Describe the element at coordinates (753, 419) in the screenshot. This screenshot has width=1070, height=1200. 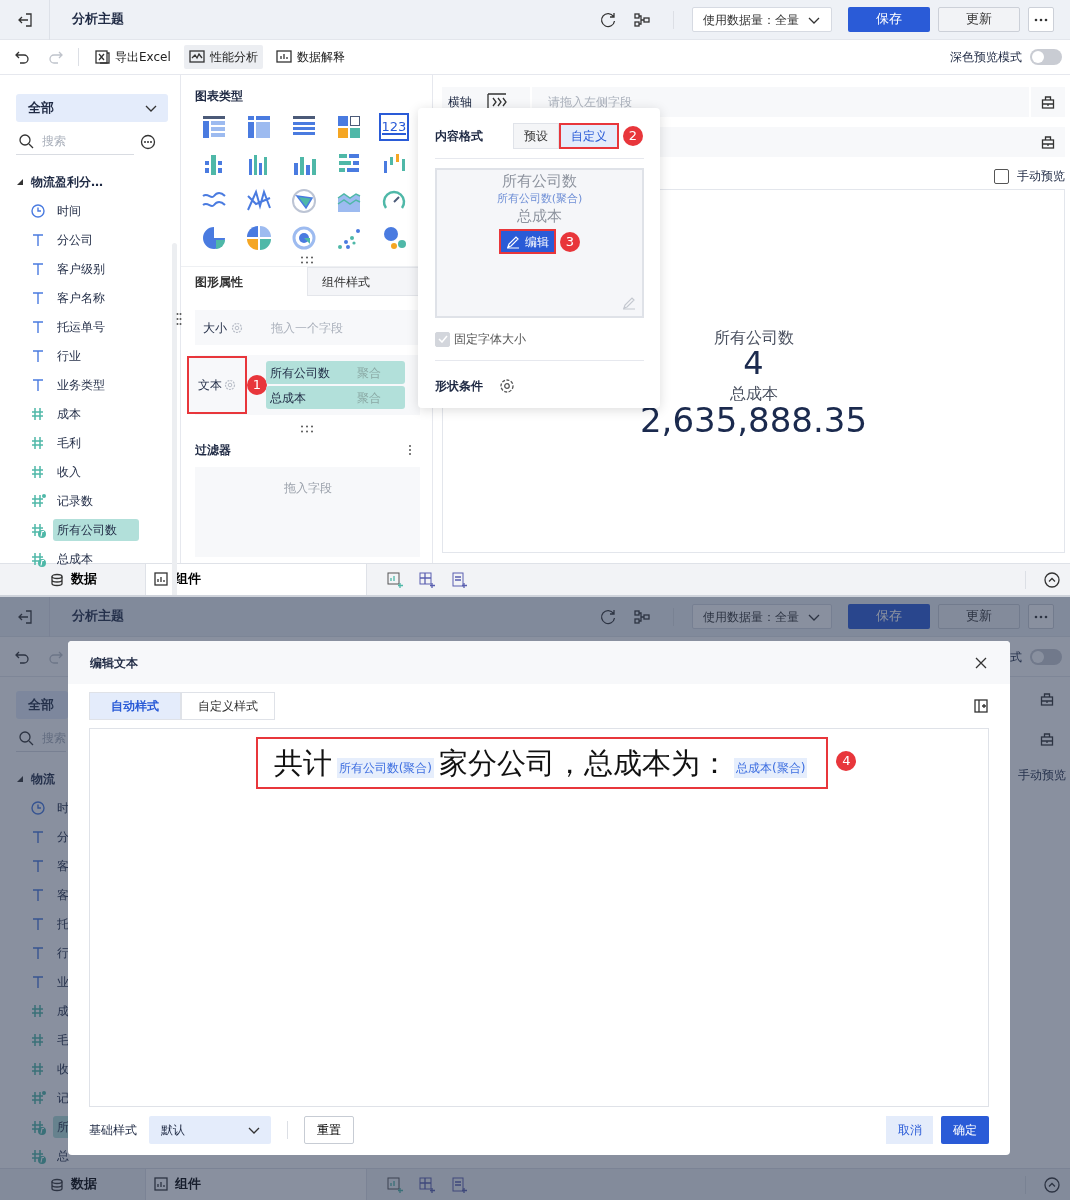
I see `kpi-value: 2,635,888.35` at that location.